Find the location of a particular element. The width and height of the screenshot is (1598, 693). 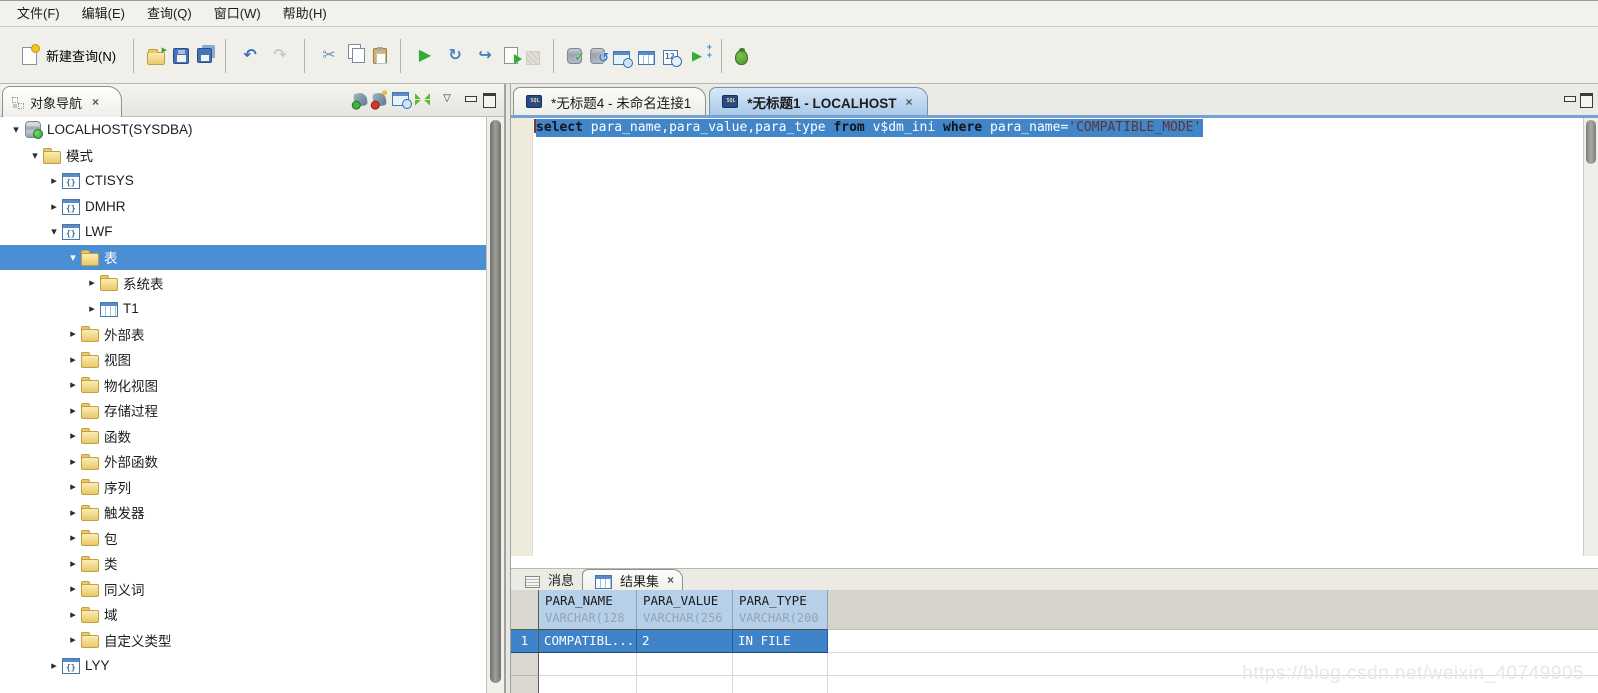

execute-script-icon is located at coordinates (513, 55).